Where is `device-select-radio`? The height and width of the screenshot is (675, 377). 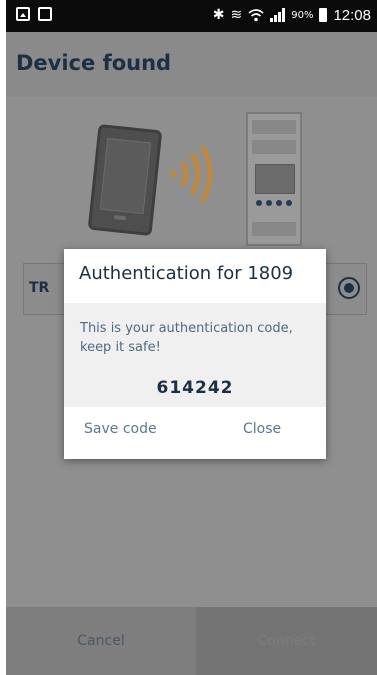
device-select-radio is located at coordinates (349, 288).